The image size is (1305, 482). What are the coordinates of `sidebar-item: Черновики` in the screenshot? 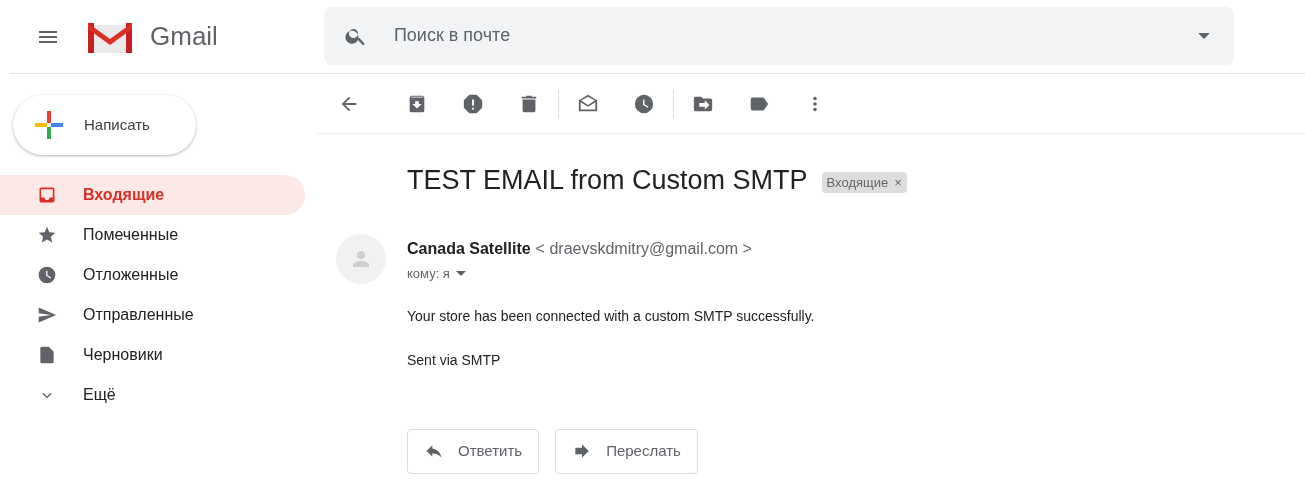 It's located at (152, 355).